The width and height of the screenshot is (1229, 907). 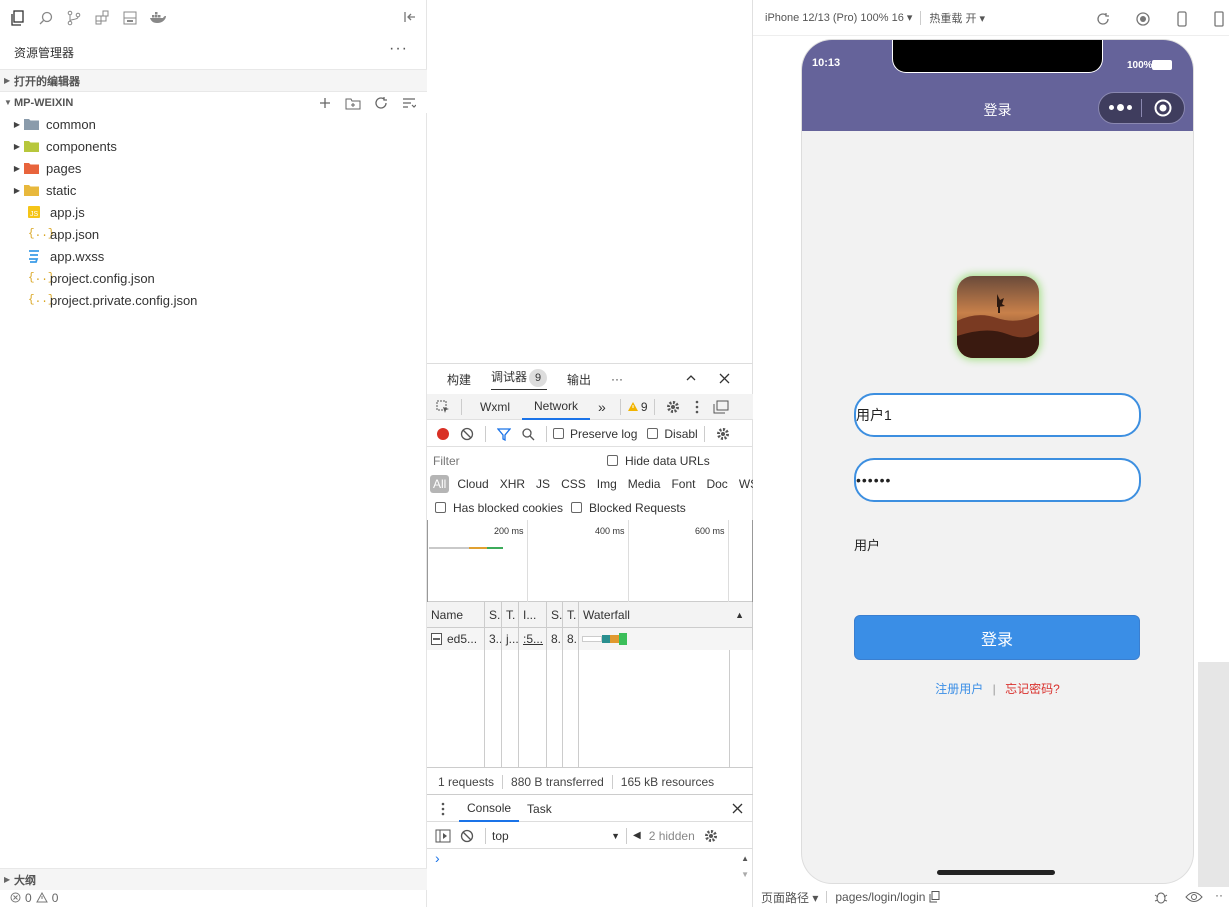 What do you see at coordinates (673, 407) in the screenshot?
I see `settings-gear-icon` at bounding box center [673, 407].